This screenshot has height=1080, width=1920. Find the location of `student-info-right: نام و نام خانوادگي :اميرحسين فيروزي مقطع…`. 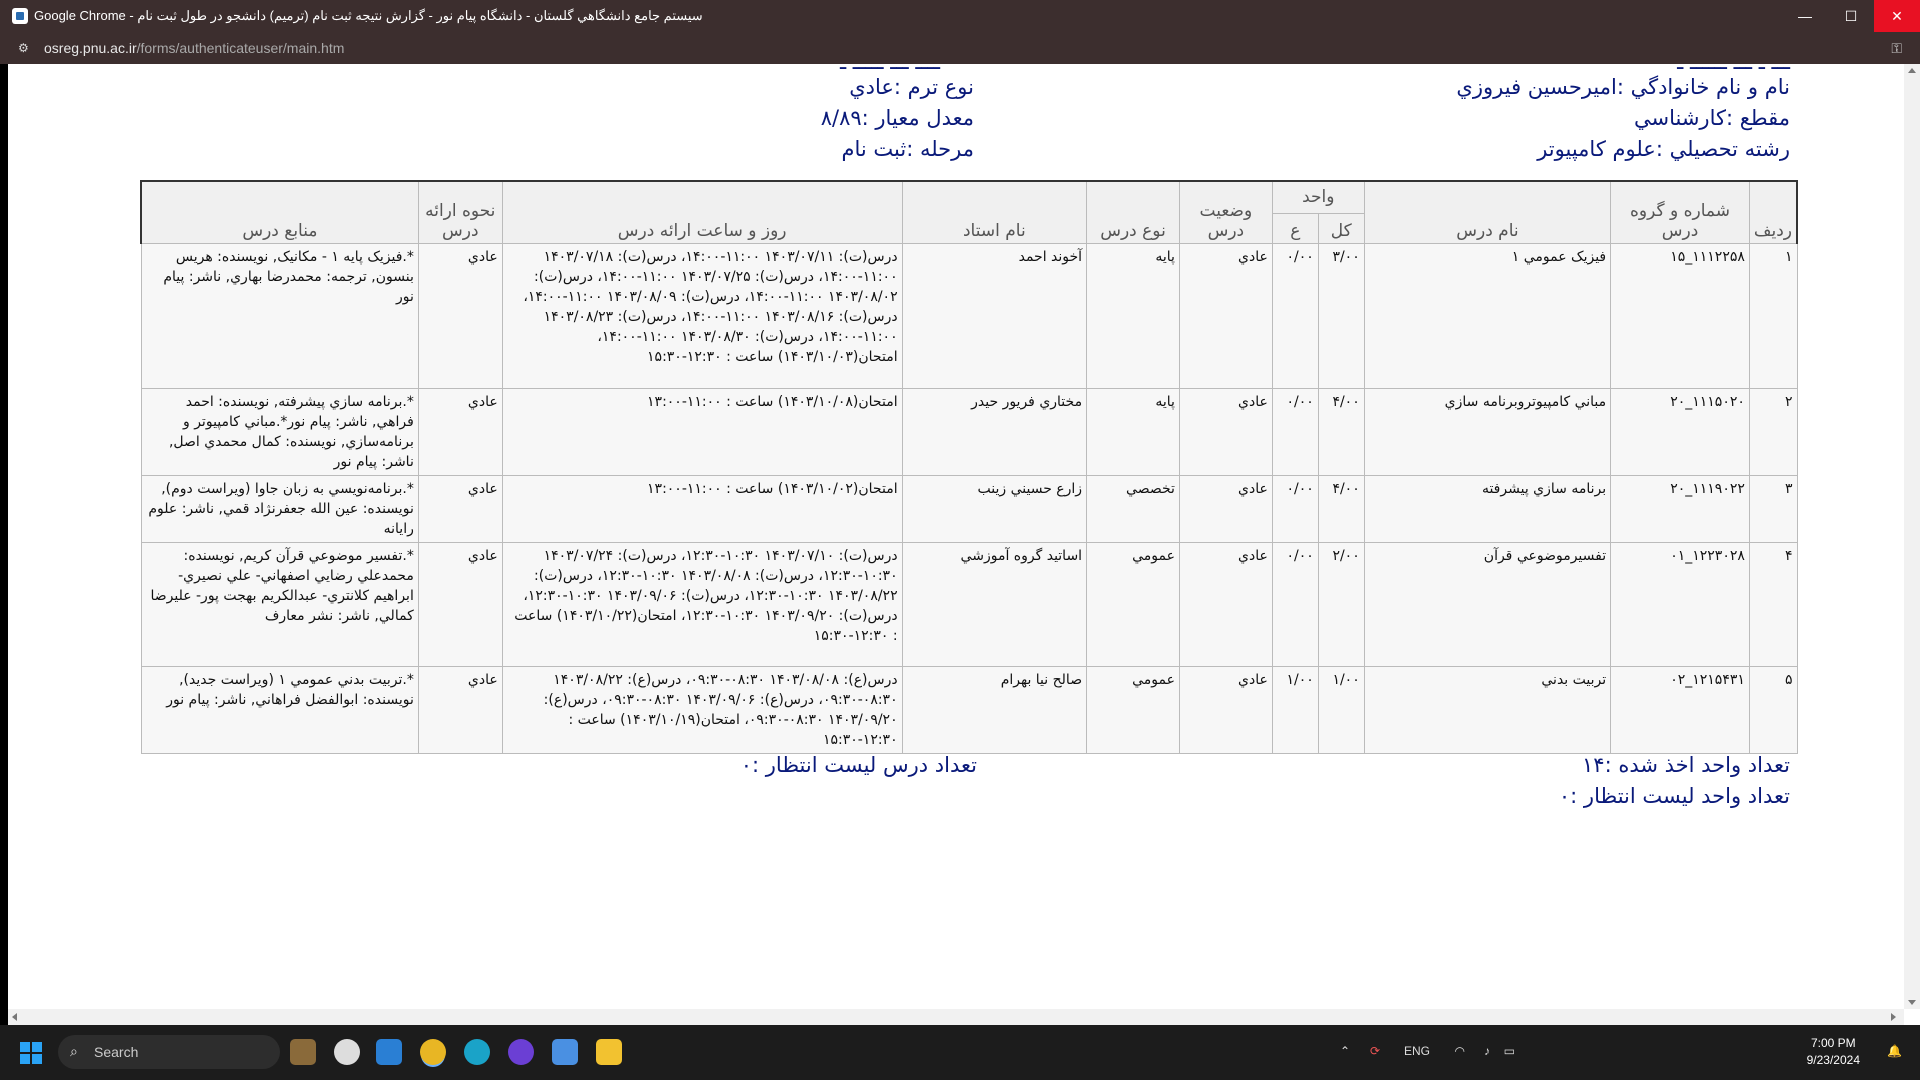

student-info-right: نام و نام خانوادگي :اميرحسين فيروزي مقطع… is located at coordinates (1623, 118).